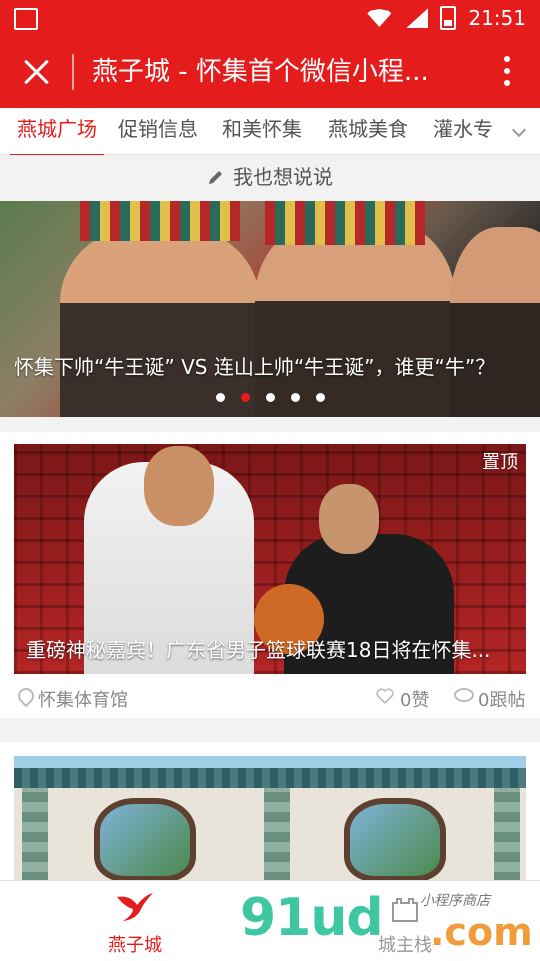 The image size is (540, 961). I want to click on post-prompt-button: 我也想说说, so click(270, 177).